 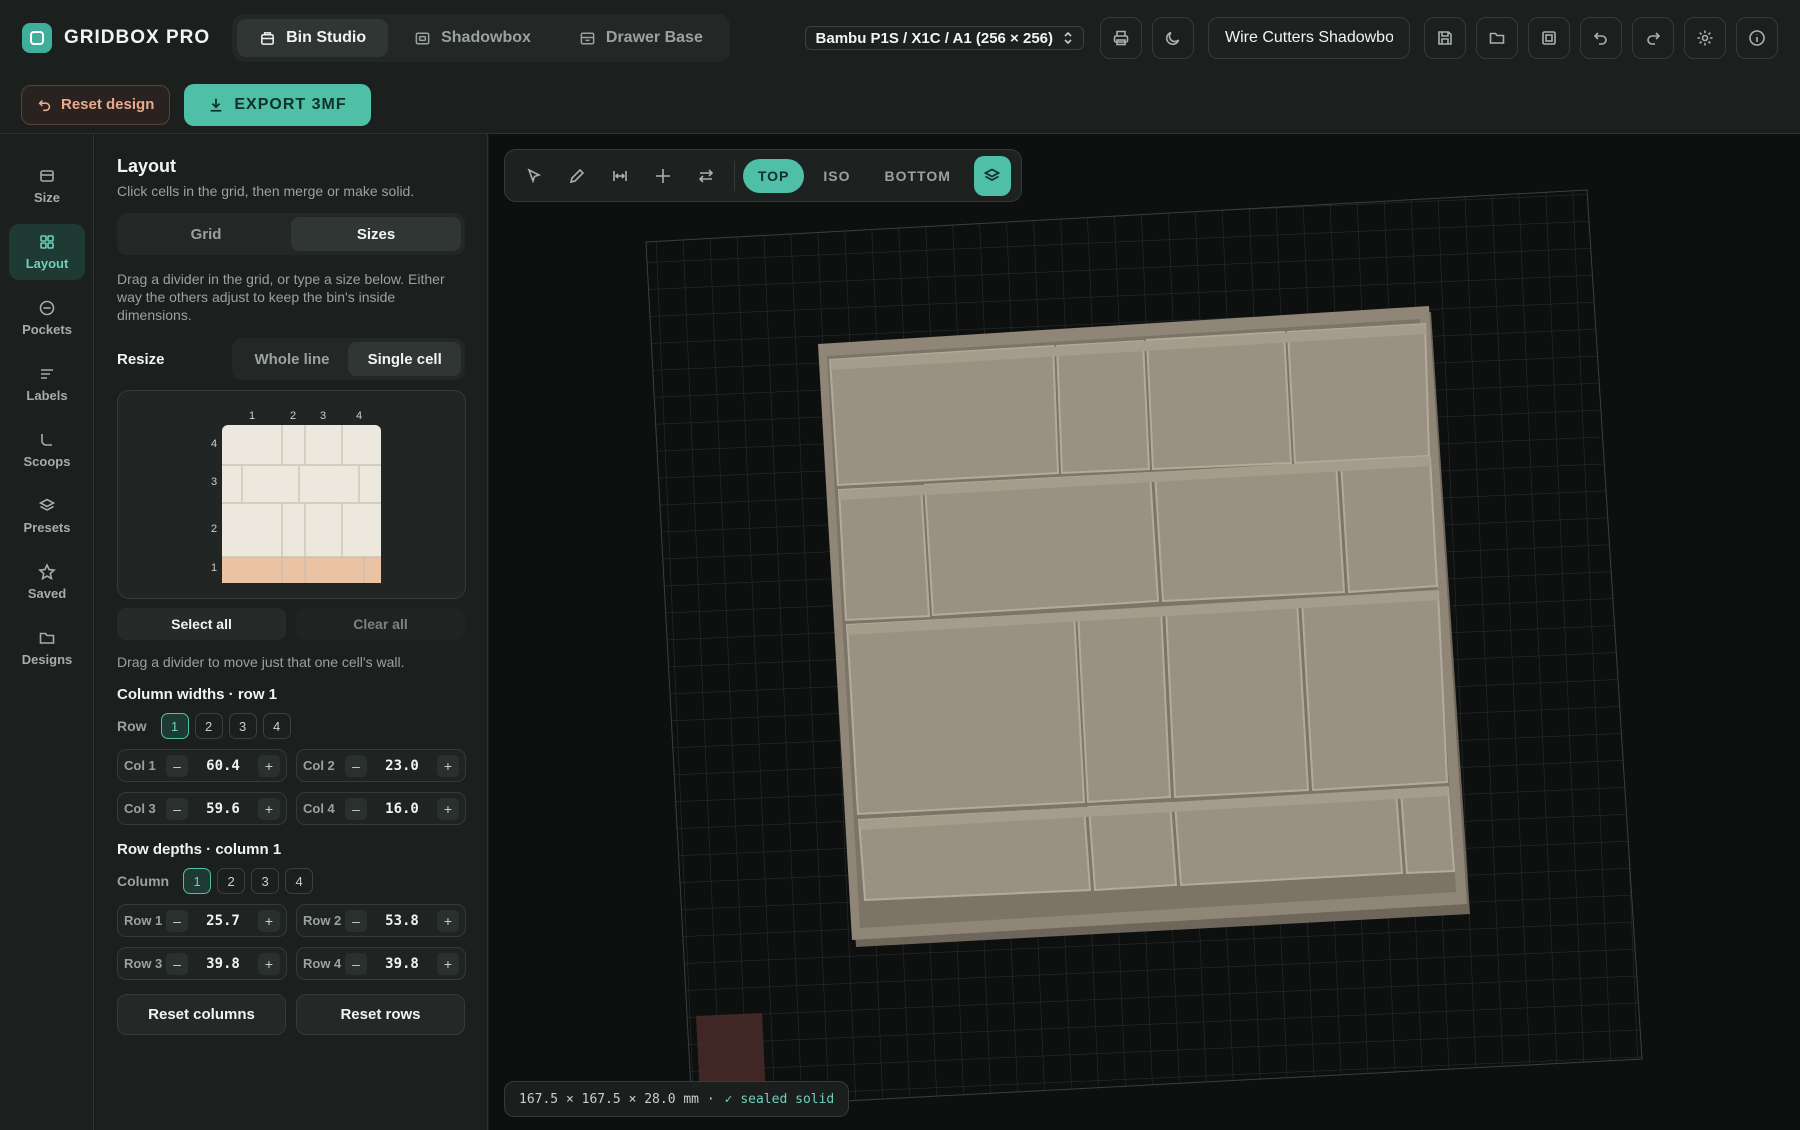 What do you see at coordinates (380, 624) in the screenshot?
I see `clear-all-button: Clear all` at bounding box center [380, 624].